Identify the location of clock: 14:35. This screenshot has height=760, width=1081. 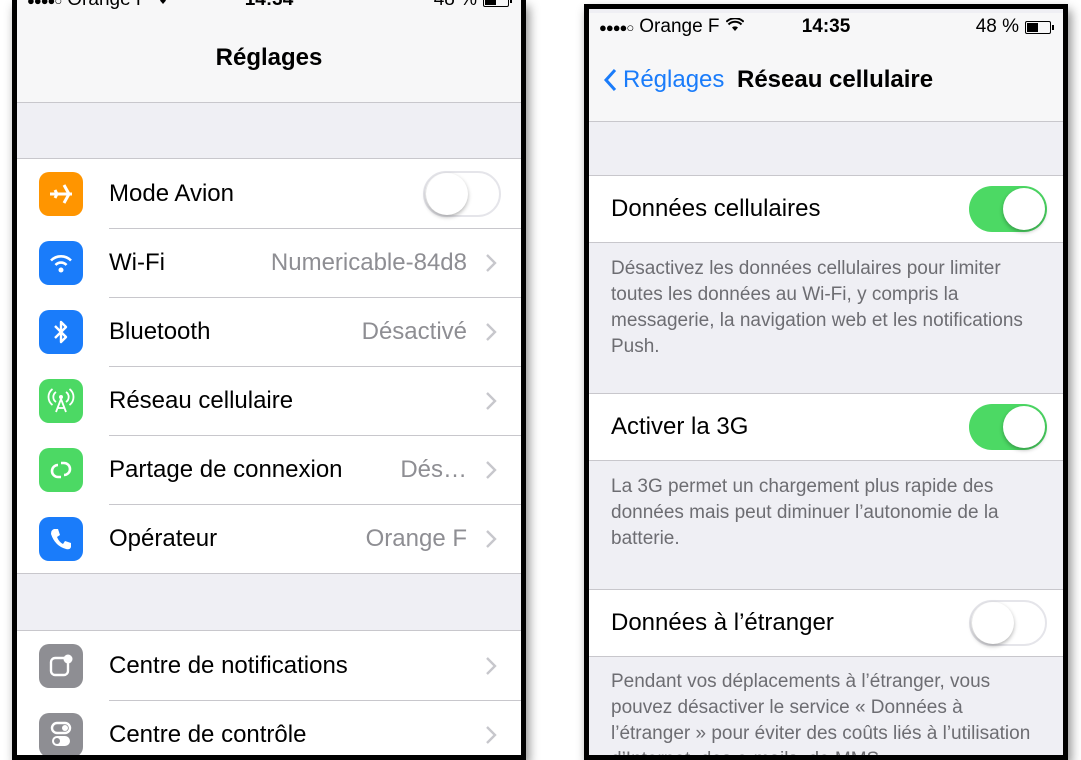
(826, 26).